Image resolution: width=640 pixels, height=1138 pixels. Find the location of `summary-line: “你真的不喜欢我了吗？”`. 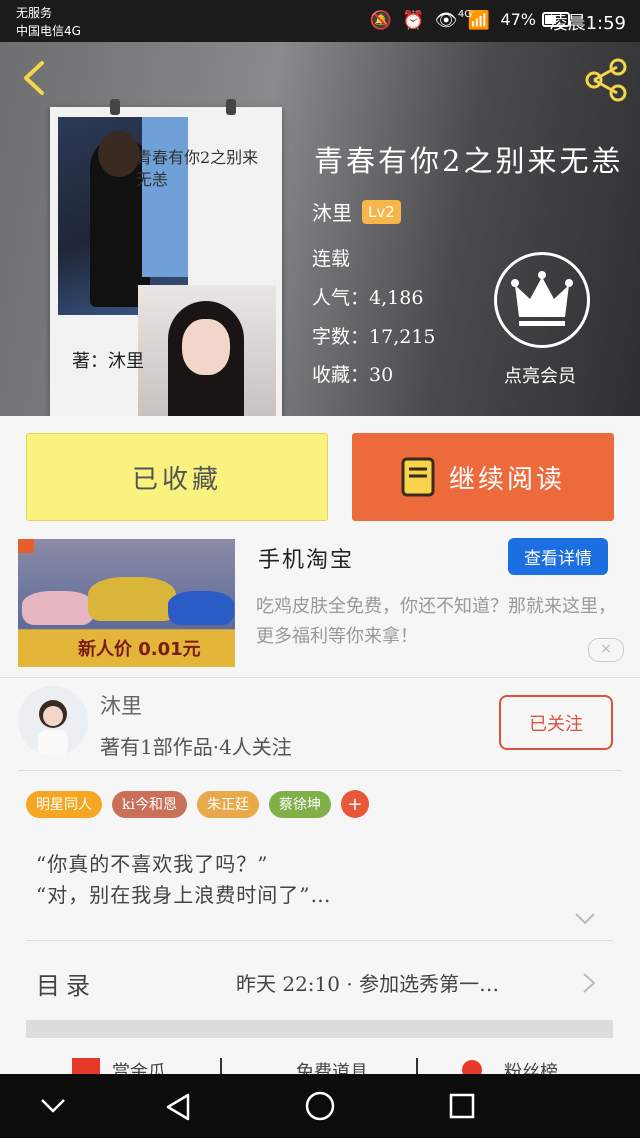

summary-line: “你真的不喜欢我了吗？” is located at coordinates (152, 864).